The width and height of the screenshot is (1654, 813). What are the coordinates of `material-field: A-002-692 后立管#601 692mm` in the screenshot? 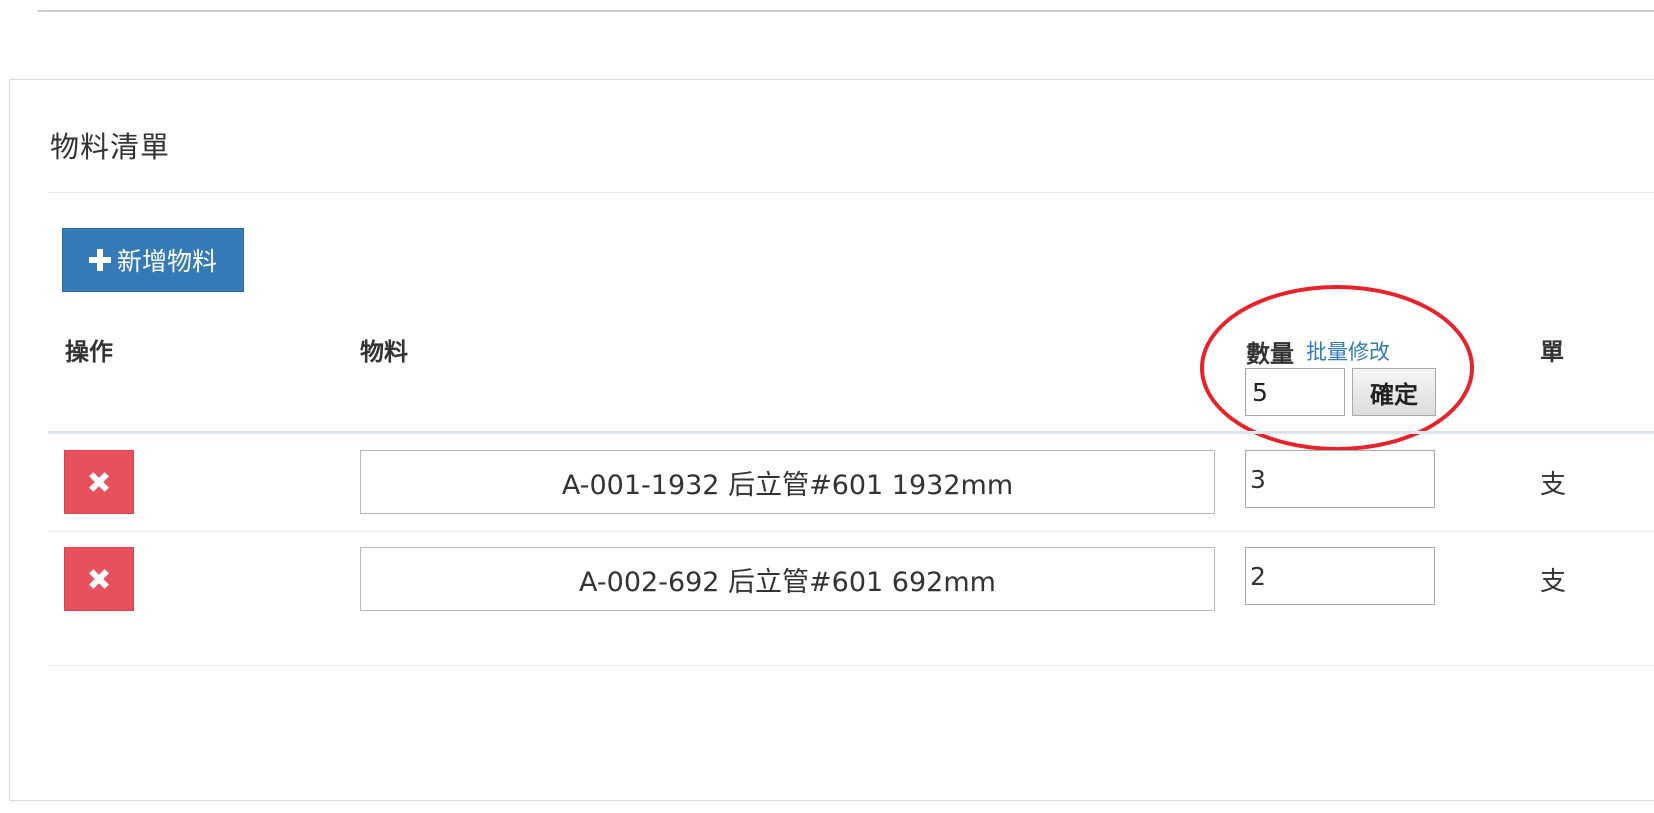 It's located at (787, 579).